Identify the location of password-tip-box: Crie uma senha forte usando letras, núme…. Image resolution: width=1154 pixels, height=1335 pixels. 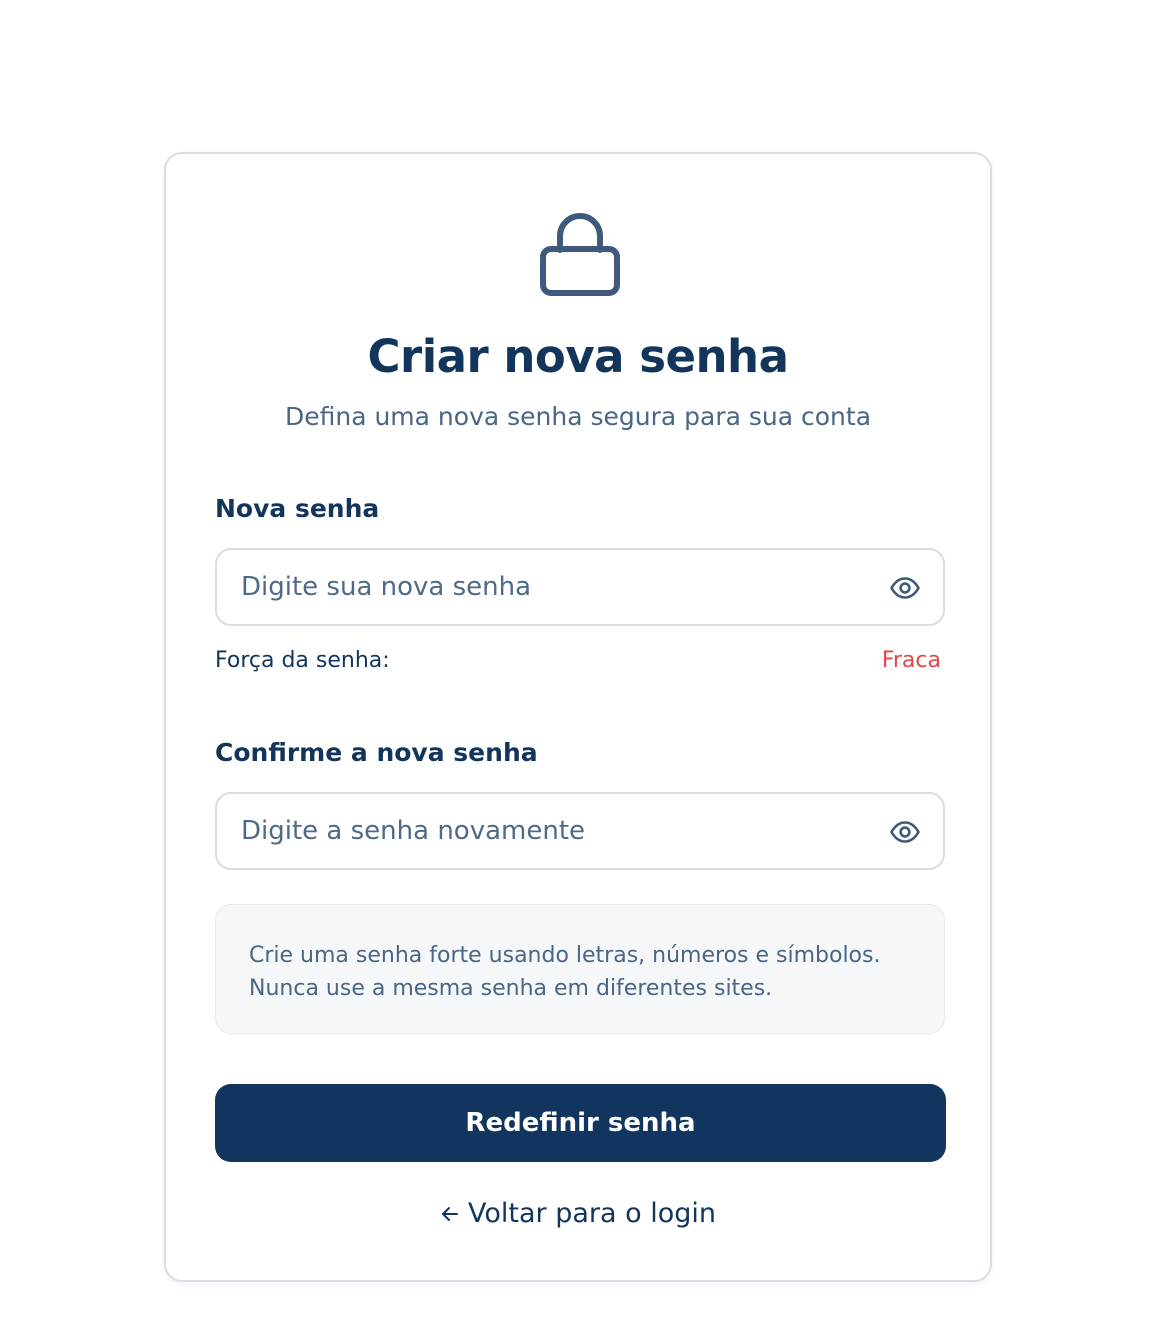
(580, 969).